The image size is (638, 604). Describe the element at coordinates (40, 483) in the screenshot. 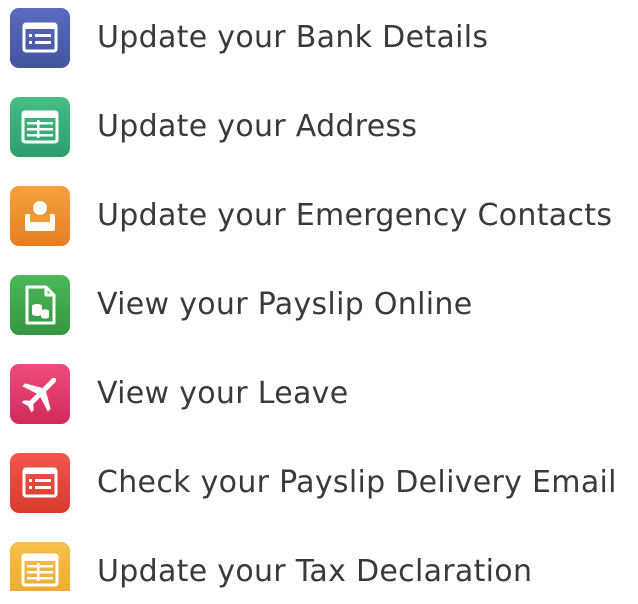

I see `email-list-icon` at that location.